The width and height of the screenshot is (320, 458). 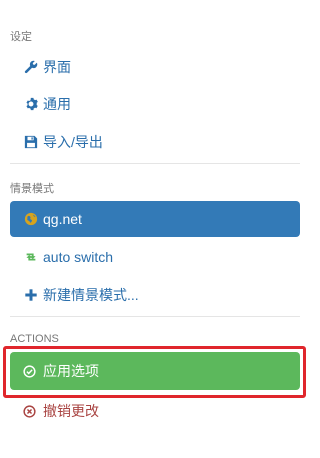 I want to click on retweet-icon, so click(x=31, y=257).